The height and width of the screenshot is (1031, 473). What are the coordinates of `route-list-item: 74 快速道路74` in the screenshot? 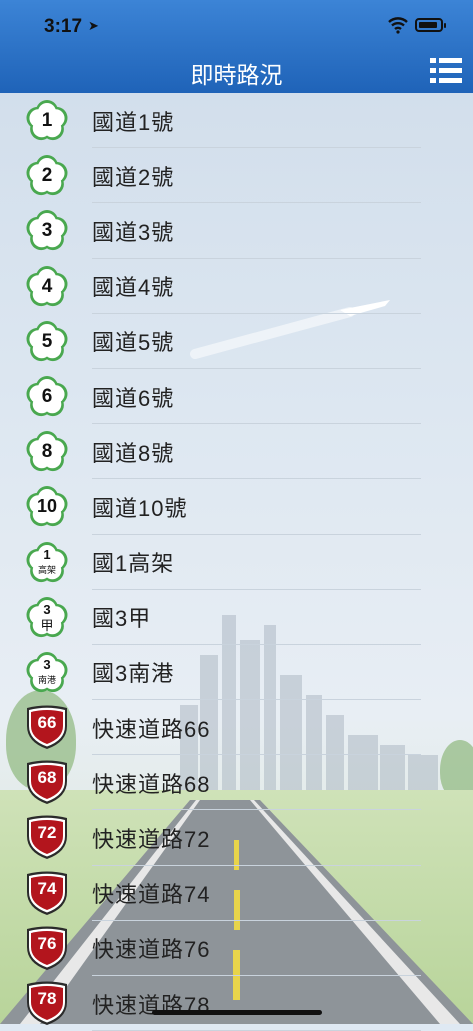 It's located at (236, 894).